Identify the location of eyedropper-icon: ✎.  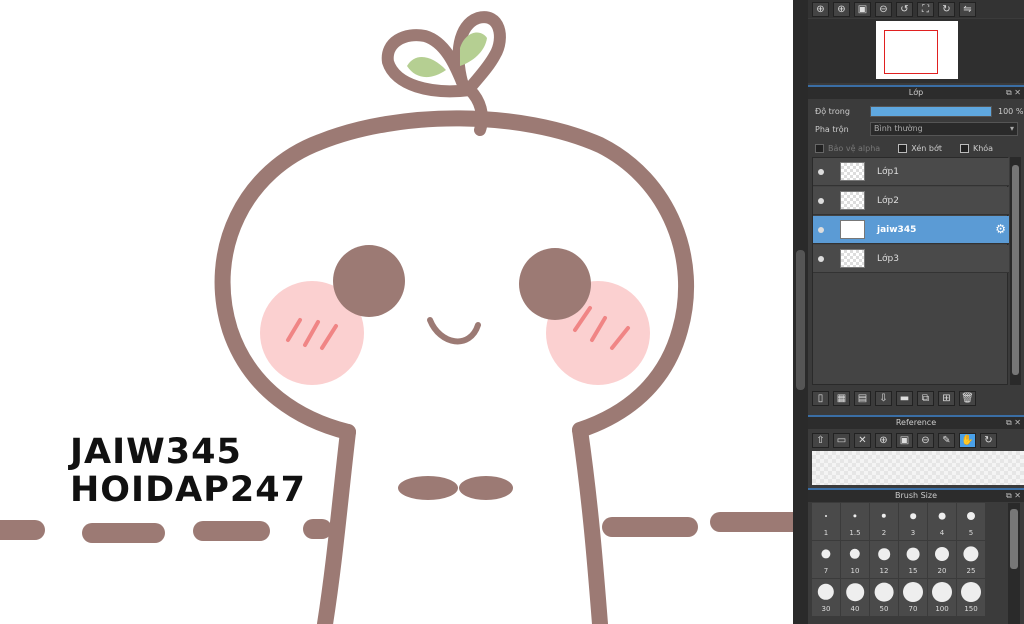
(946, 440).